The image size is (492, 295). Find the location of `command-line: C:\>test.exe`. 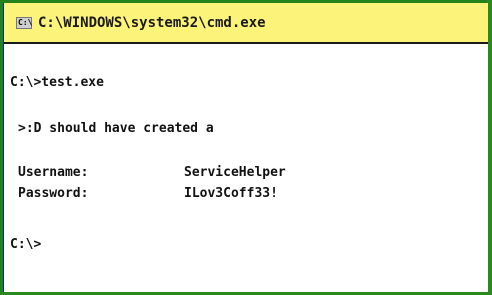

command-line: C:\>test.exe is located at coordinates (57, 82).